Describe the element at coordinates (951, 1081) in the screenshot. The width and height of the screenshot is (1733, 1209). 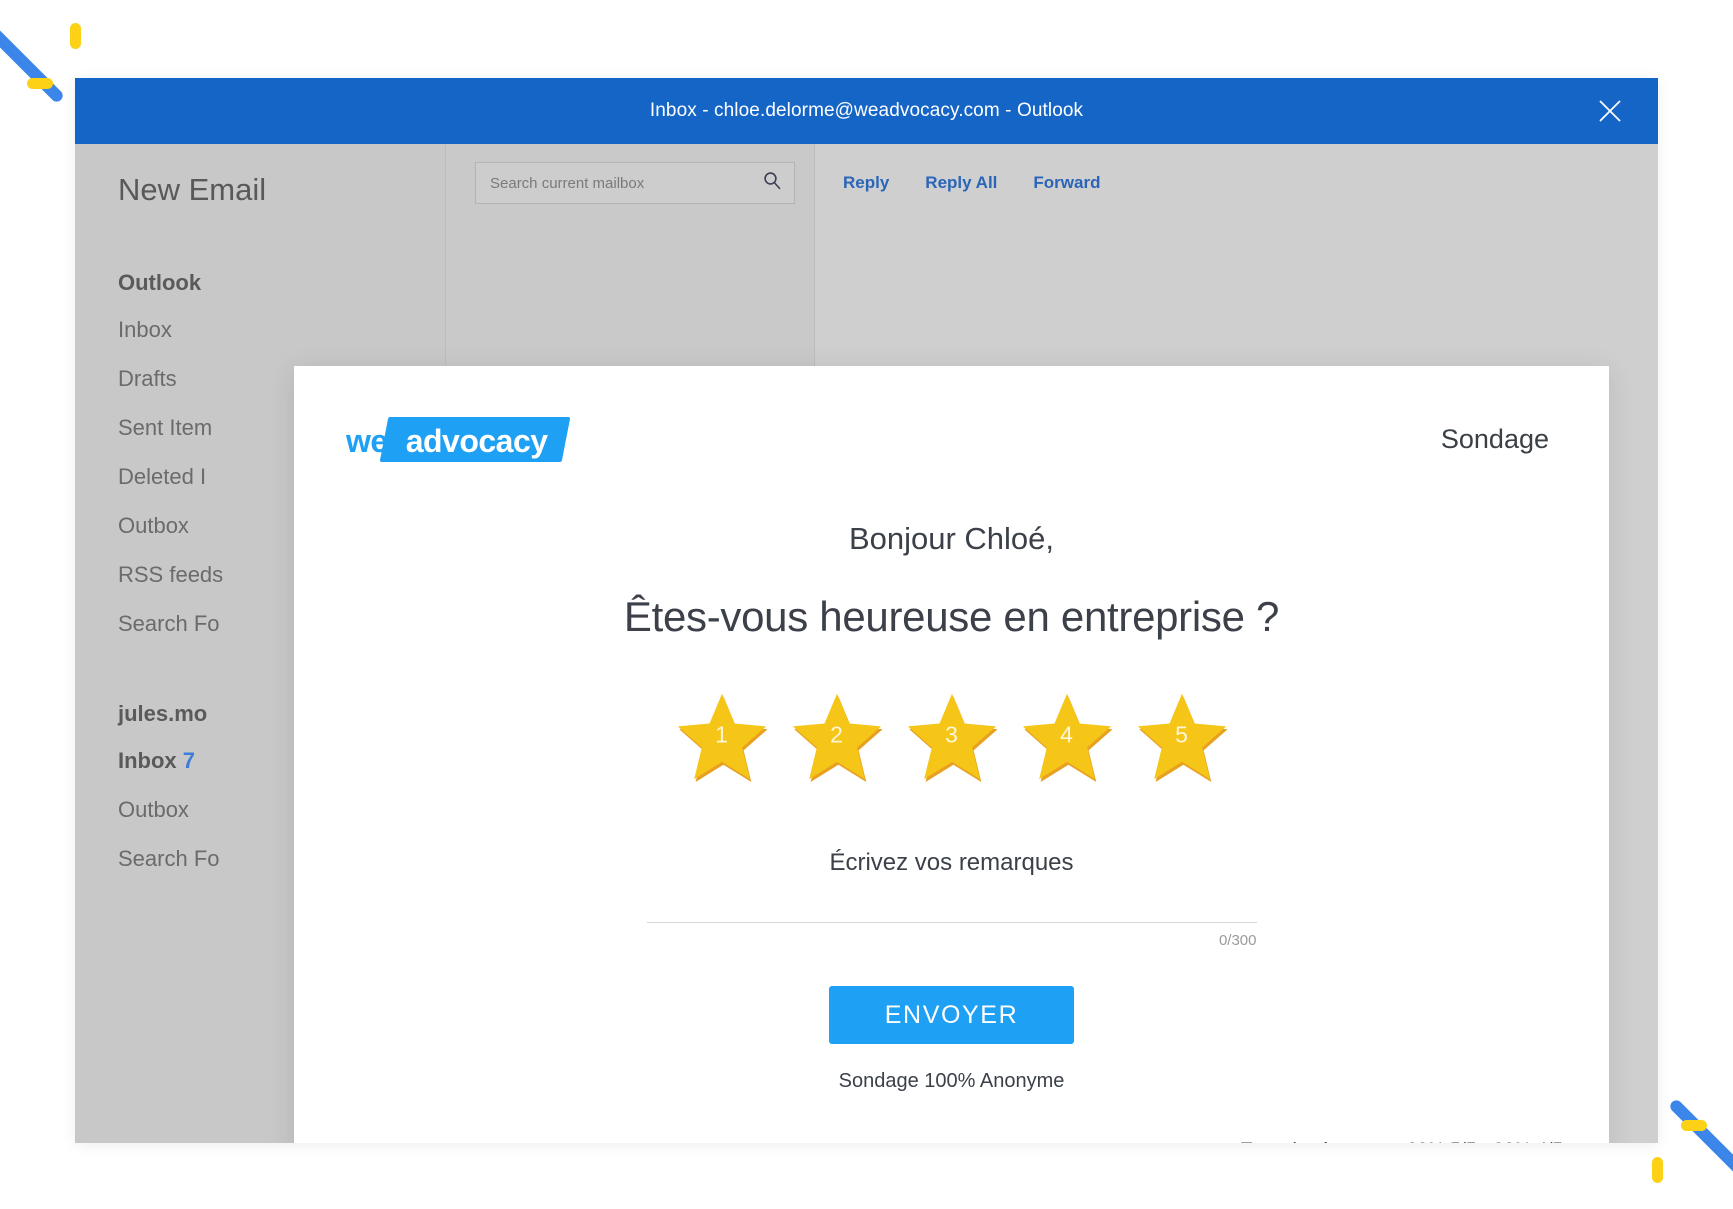
I see `anonymous-note: Sondage 100% Anonyme` at that location.